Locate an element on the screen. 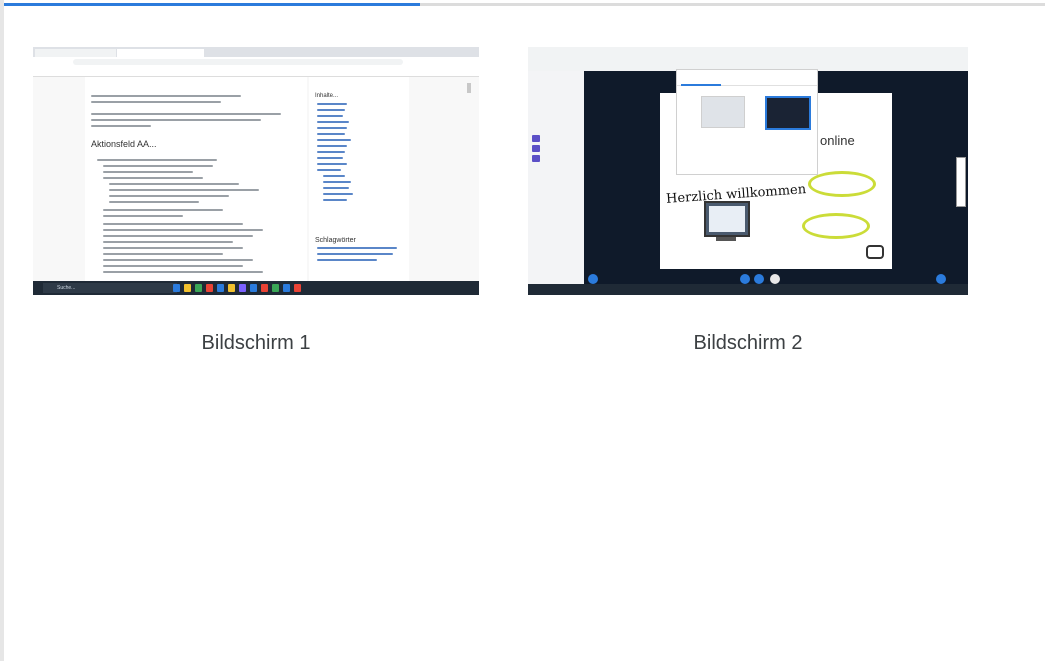 The height and width of the screenshot is (661, 1045). screen-label-2: Bildschirm 2 is located at coordinates (748, 343).